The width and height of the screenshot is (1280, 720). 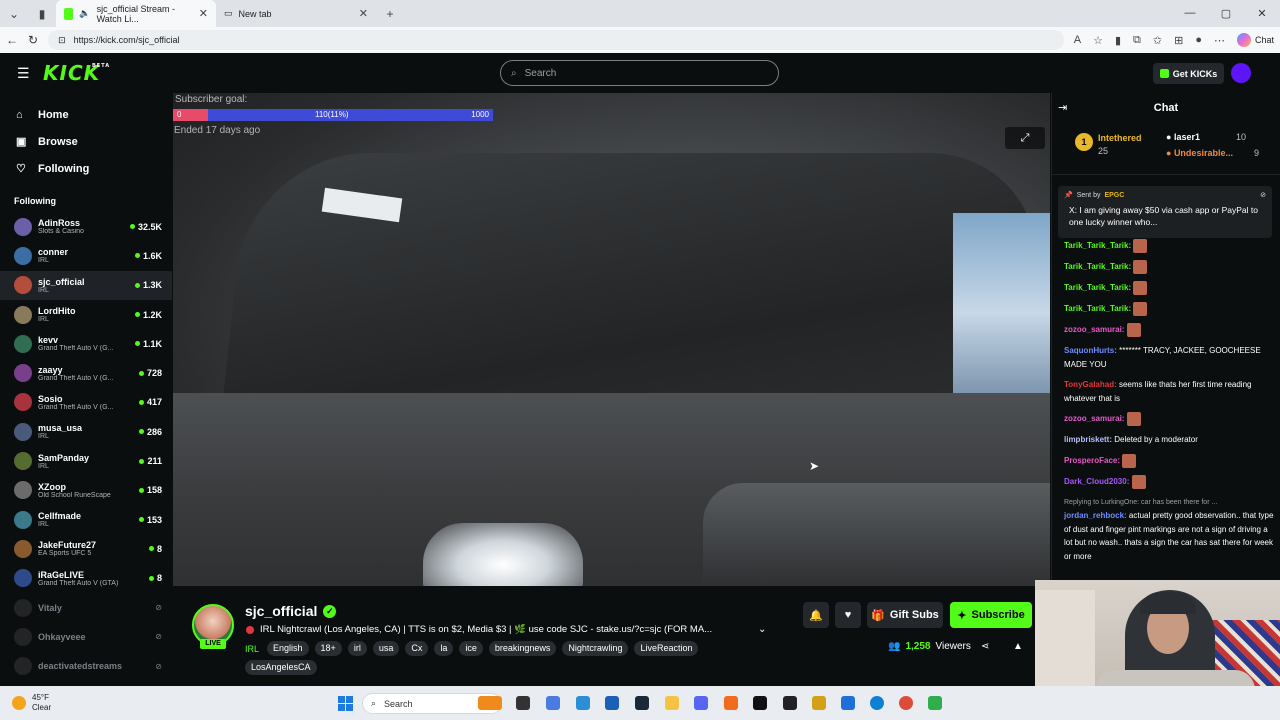 What do you see at coordinates (86, 607) in the screenshot?
I see `sidebar-channel-vitaly: Vitaly ⊘` at bounding box center [86, 607].